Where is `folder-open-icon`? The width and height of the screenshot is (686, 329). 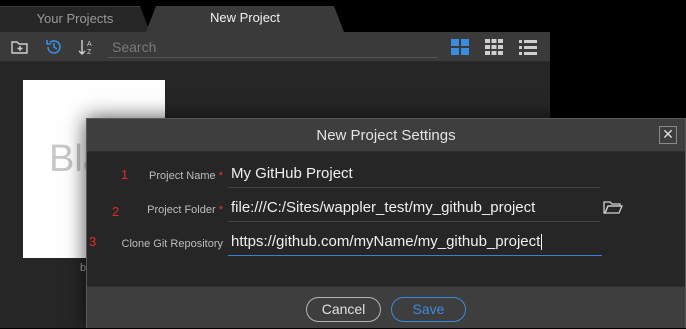
folder-open-icon is located at coordinates (613, 207).